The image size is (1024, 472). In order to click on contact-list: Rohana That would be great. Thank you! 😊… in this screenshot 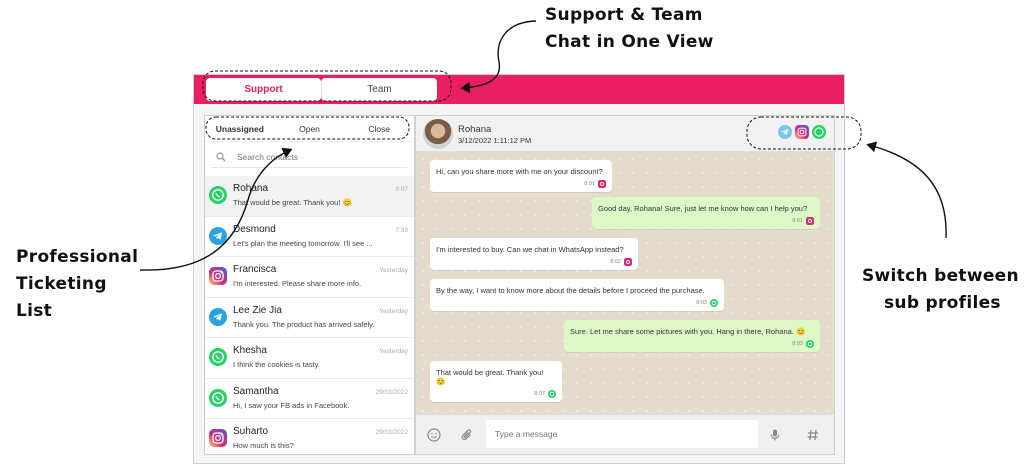, I will do `click(309, 315)`.